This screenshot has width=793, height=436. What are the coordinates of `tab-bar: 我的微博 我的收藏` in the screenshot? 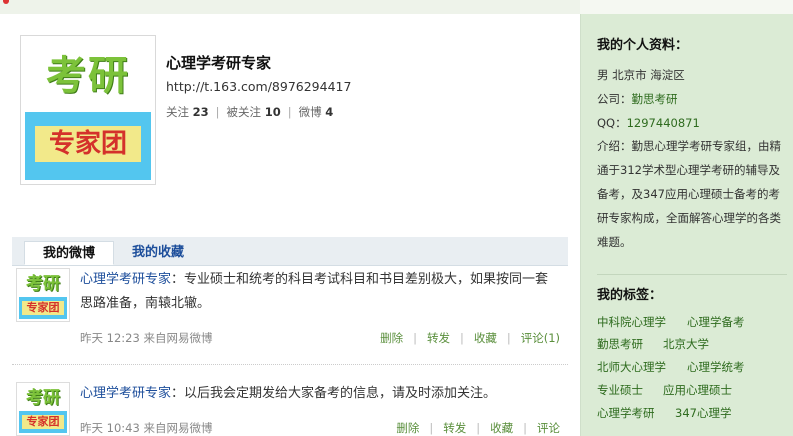 It's located at (290, 251).